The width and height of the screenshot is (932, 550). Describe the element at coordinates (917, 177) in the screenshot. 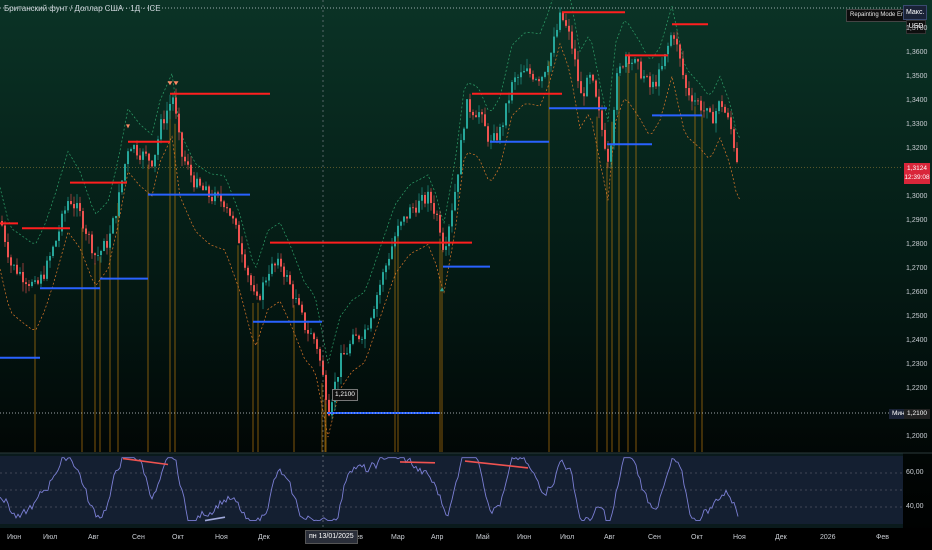

I see `bar-countdown: 12:39:08` at that location.